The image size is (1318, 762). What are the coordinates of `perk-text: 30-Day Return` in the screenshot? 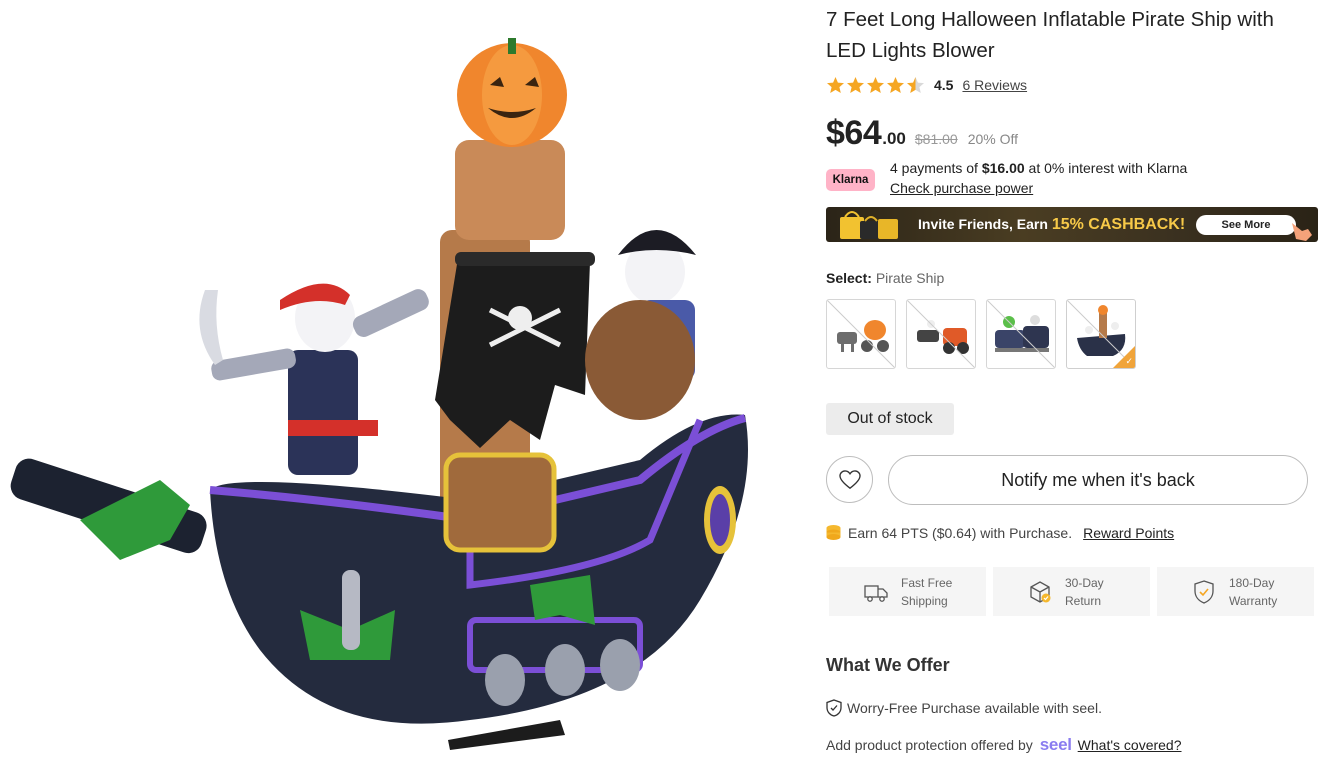 It's located at (1084, 592).